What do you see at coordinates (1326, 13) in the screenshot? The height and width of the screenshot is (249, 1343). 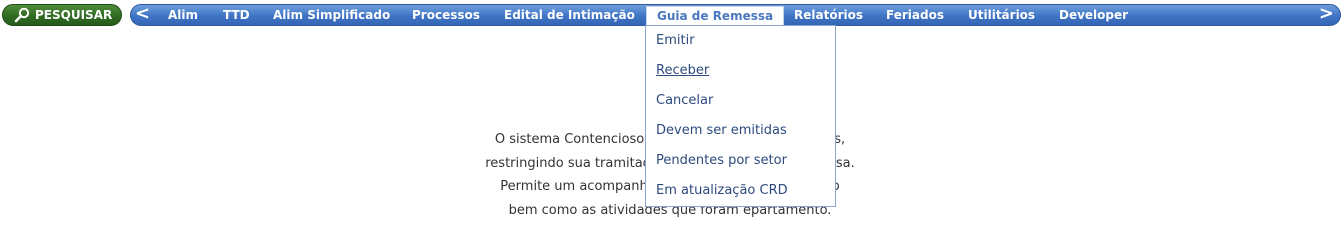 I see `nav-next-arrow: >` at bounding box center [1326, 13].